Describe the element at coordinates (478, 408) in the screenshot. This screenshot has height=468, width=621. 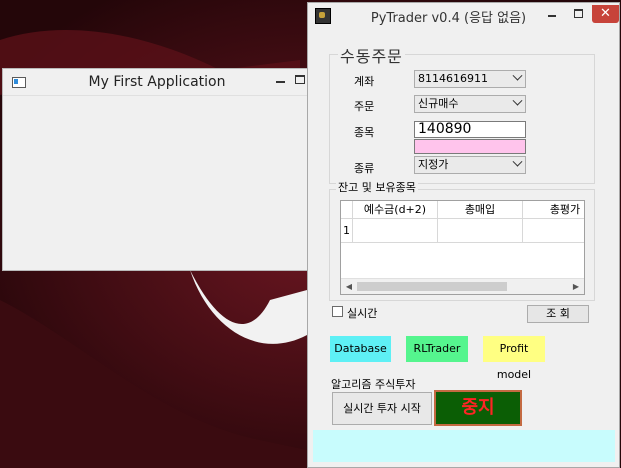
I see `stop-button: 중지` at that location.